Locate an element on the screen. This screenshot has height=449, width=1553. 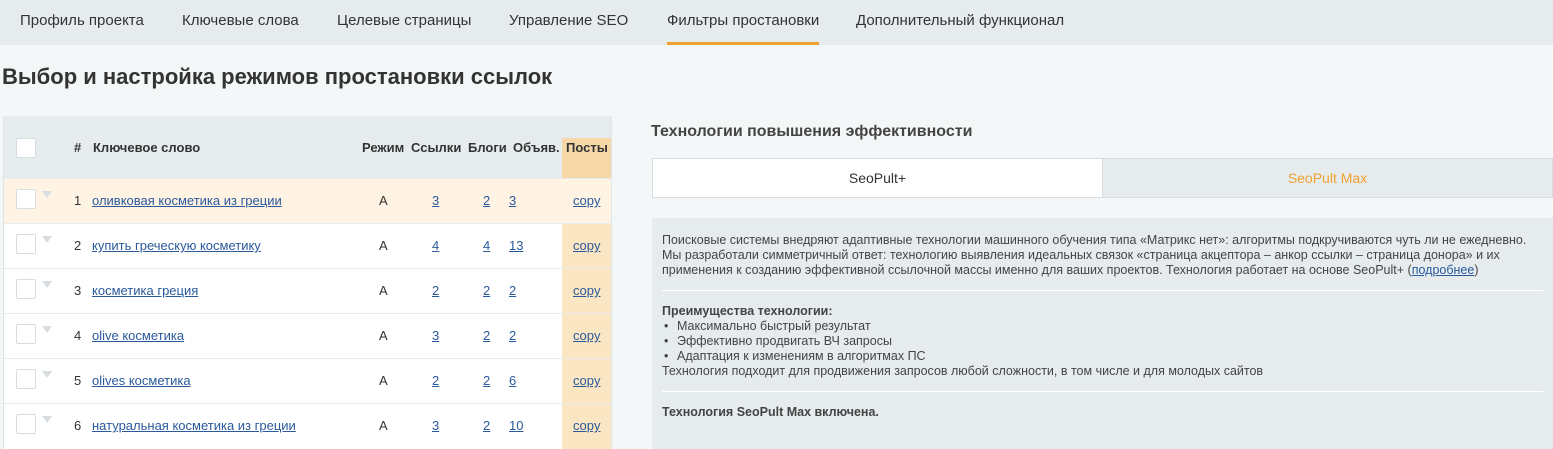
header-keyword: Ключевое слово is located at coordinates (146, 147).